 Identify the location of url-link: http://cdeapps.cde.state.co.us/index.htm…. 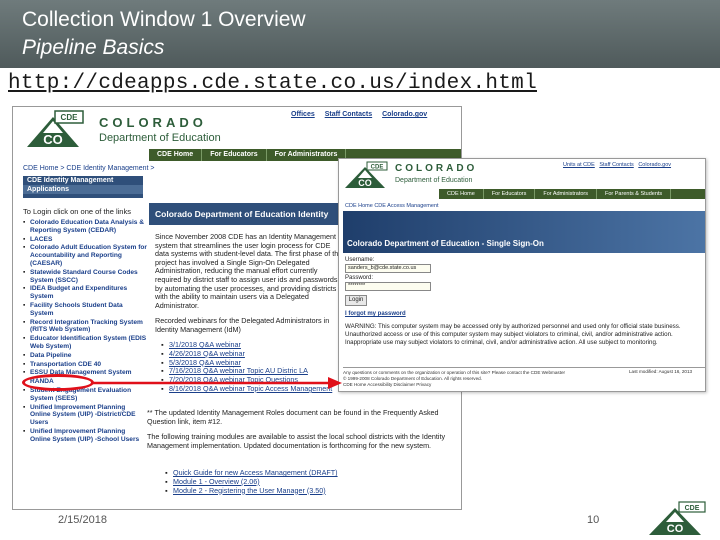
(272, 83).